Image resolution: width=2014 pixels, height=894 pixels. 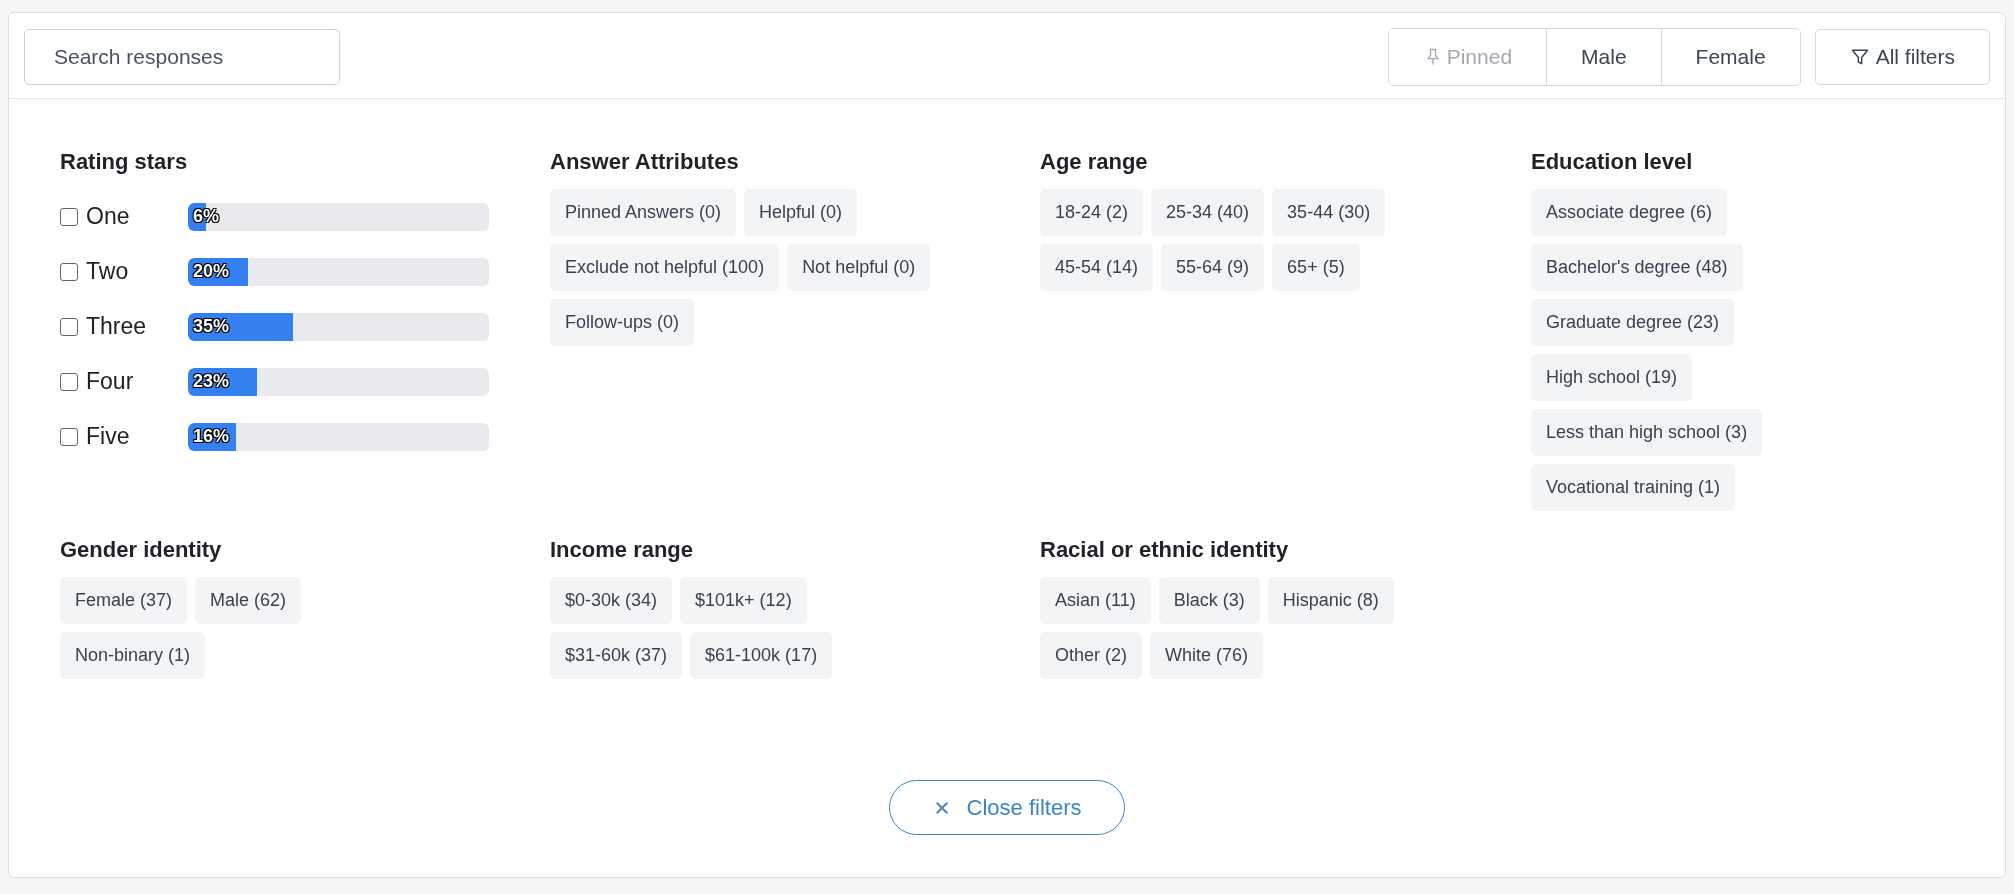 What do you see at coordinates (1007, 807) in the screenshot?
I see `close-filters-button: Close filters` at bounding box center [1007, 807].